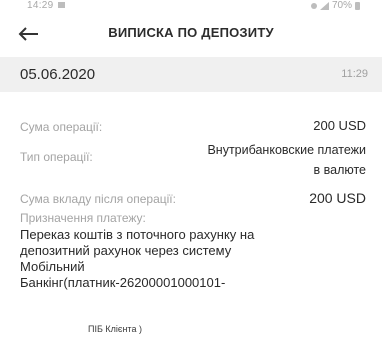  What do you see at coordinates (98, 199) in the screenshot?
I see `deposit-balance-label: Сума вкладу після операції:` at bounding box center [98, 199].